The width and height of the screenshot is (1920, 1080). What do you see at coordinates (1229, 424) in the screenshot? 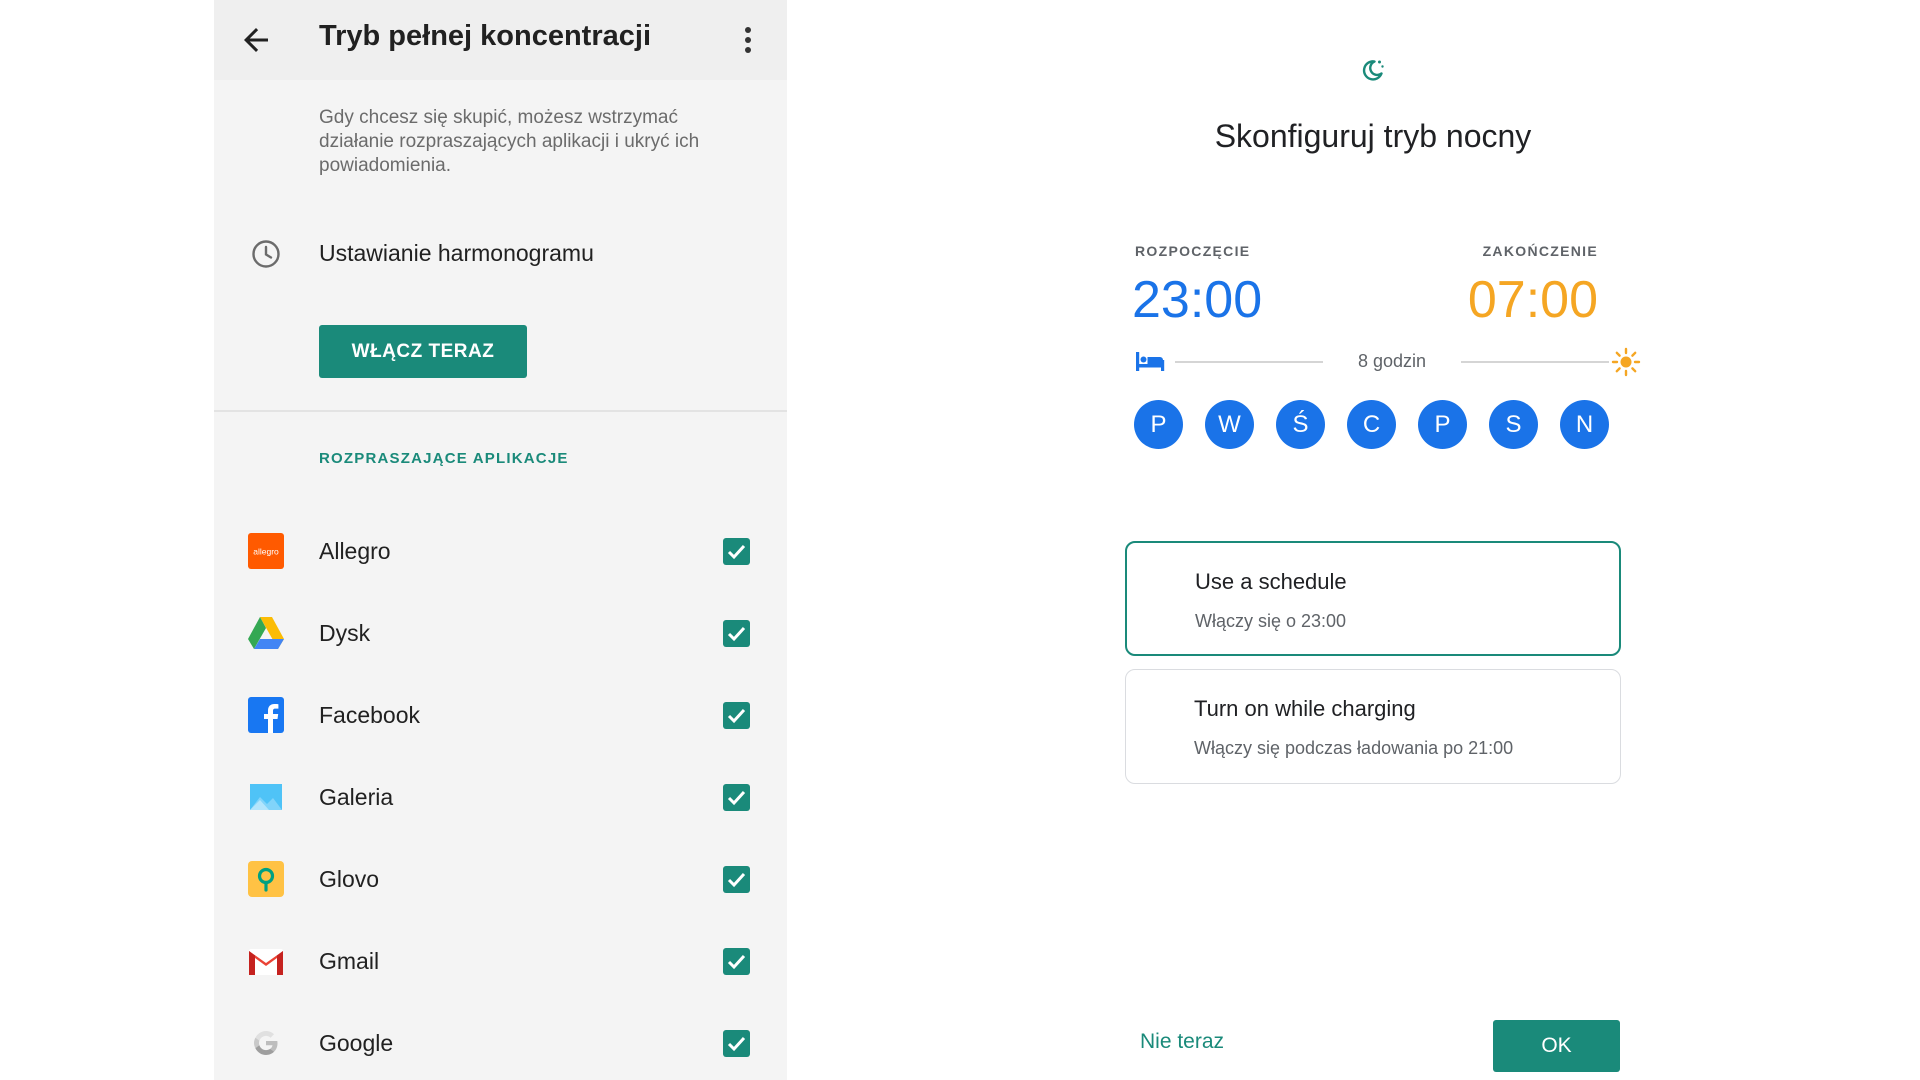
I see `day-toggle-tue: W` at bounding box center [1229, 424].